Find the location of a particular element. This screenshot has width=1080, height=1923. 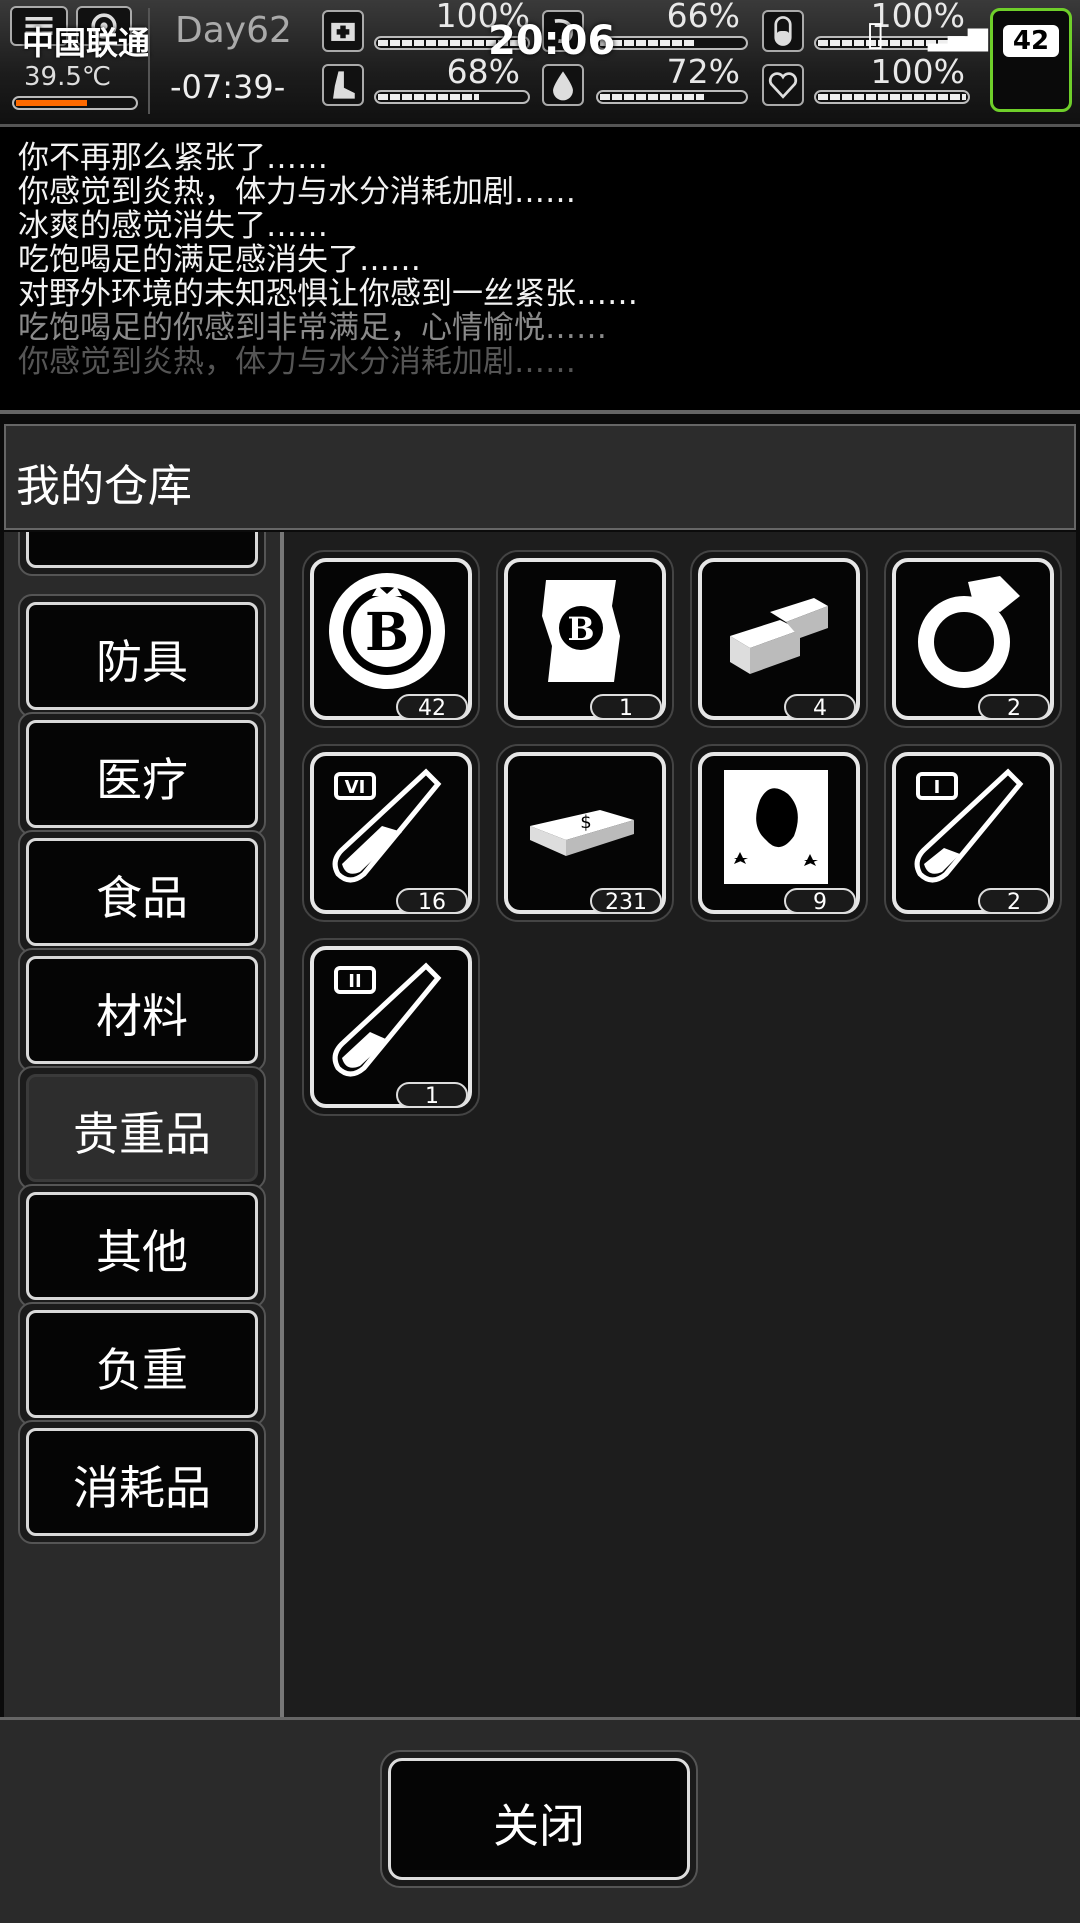

temperature-value: 39.5℃ is located at coordinates (68, 77).